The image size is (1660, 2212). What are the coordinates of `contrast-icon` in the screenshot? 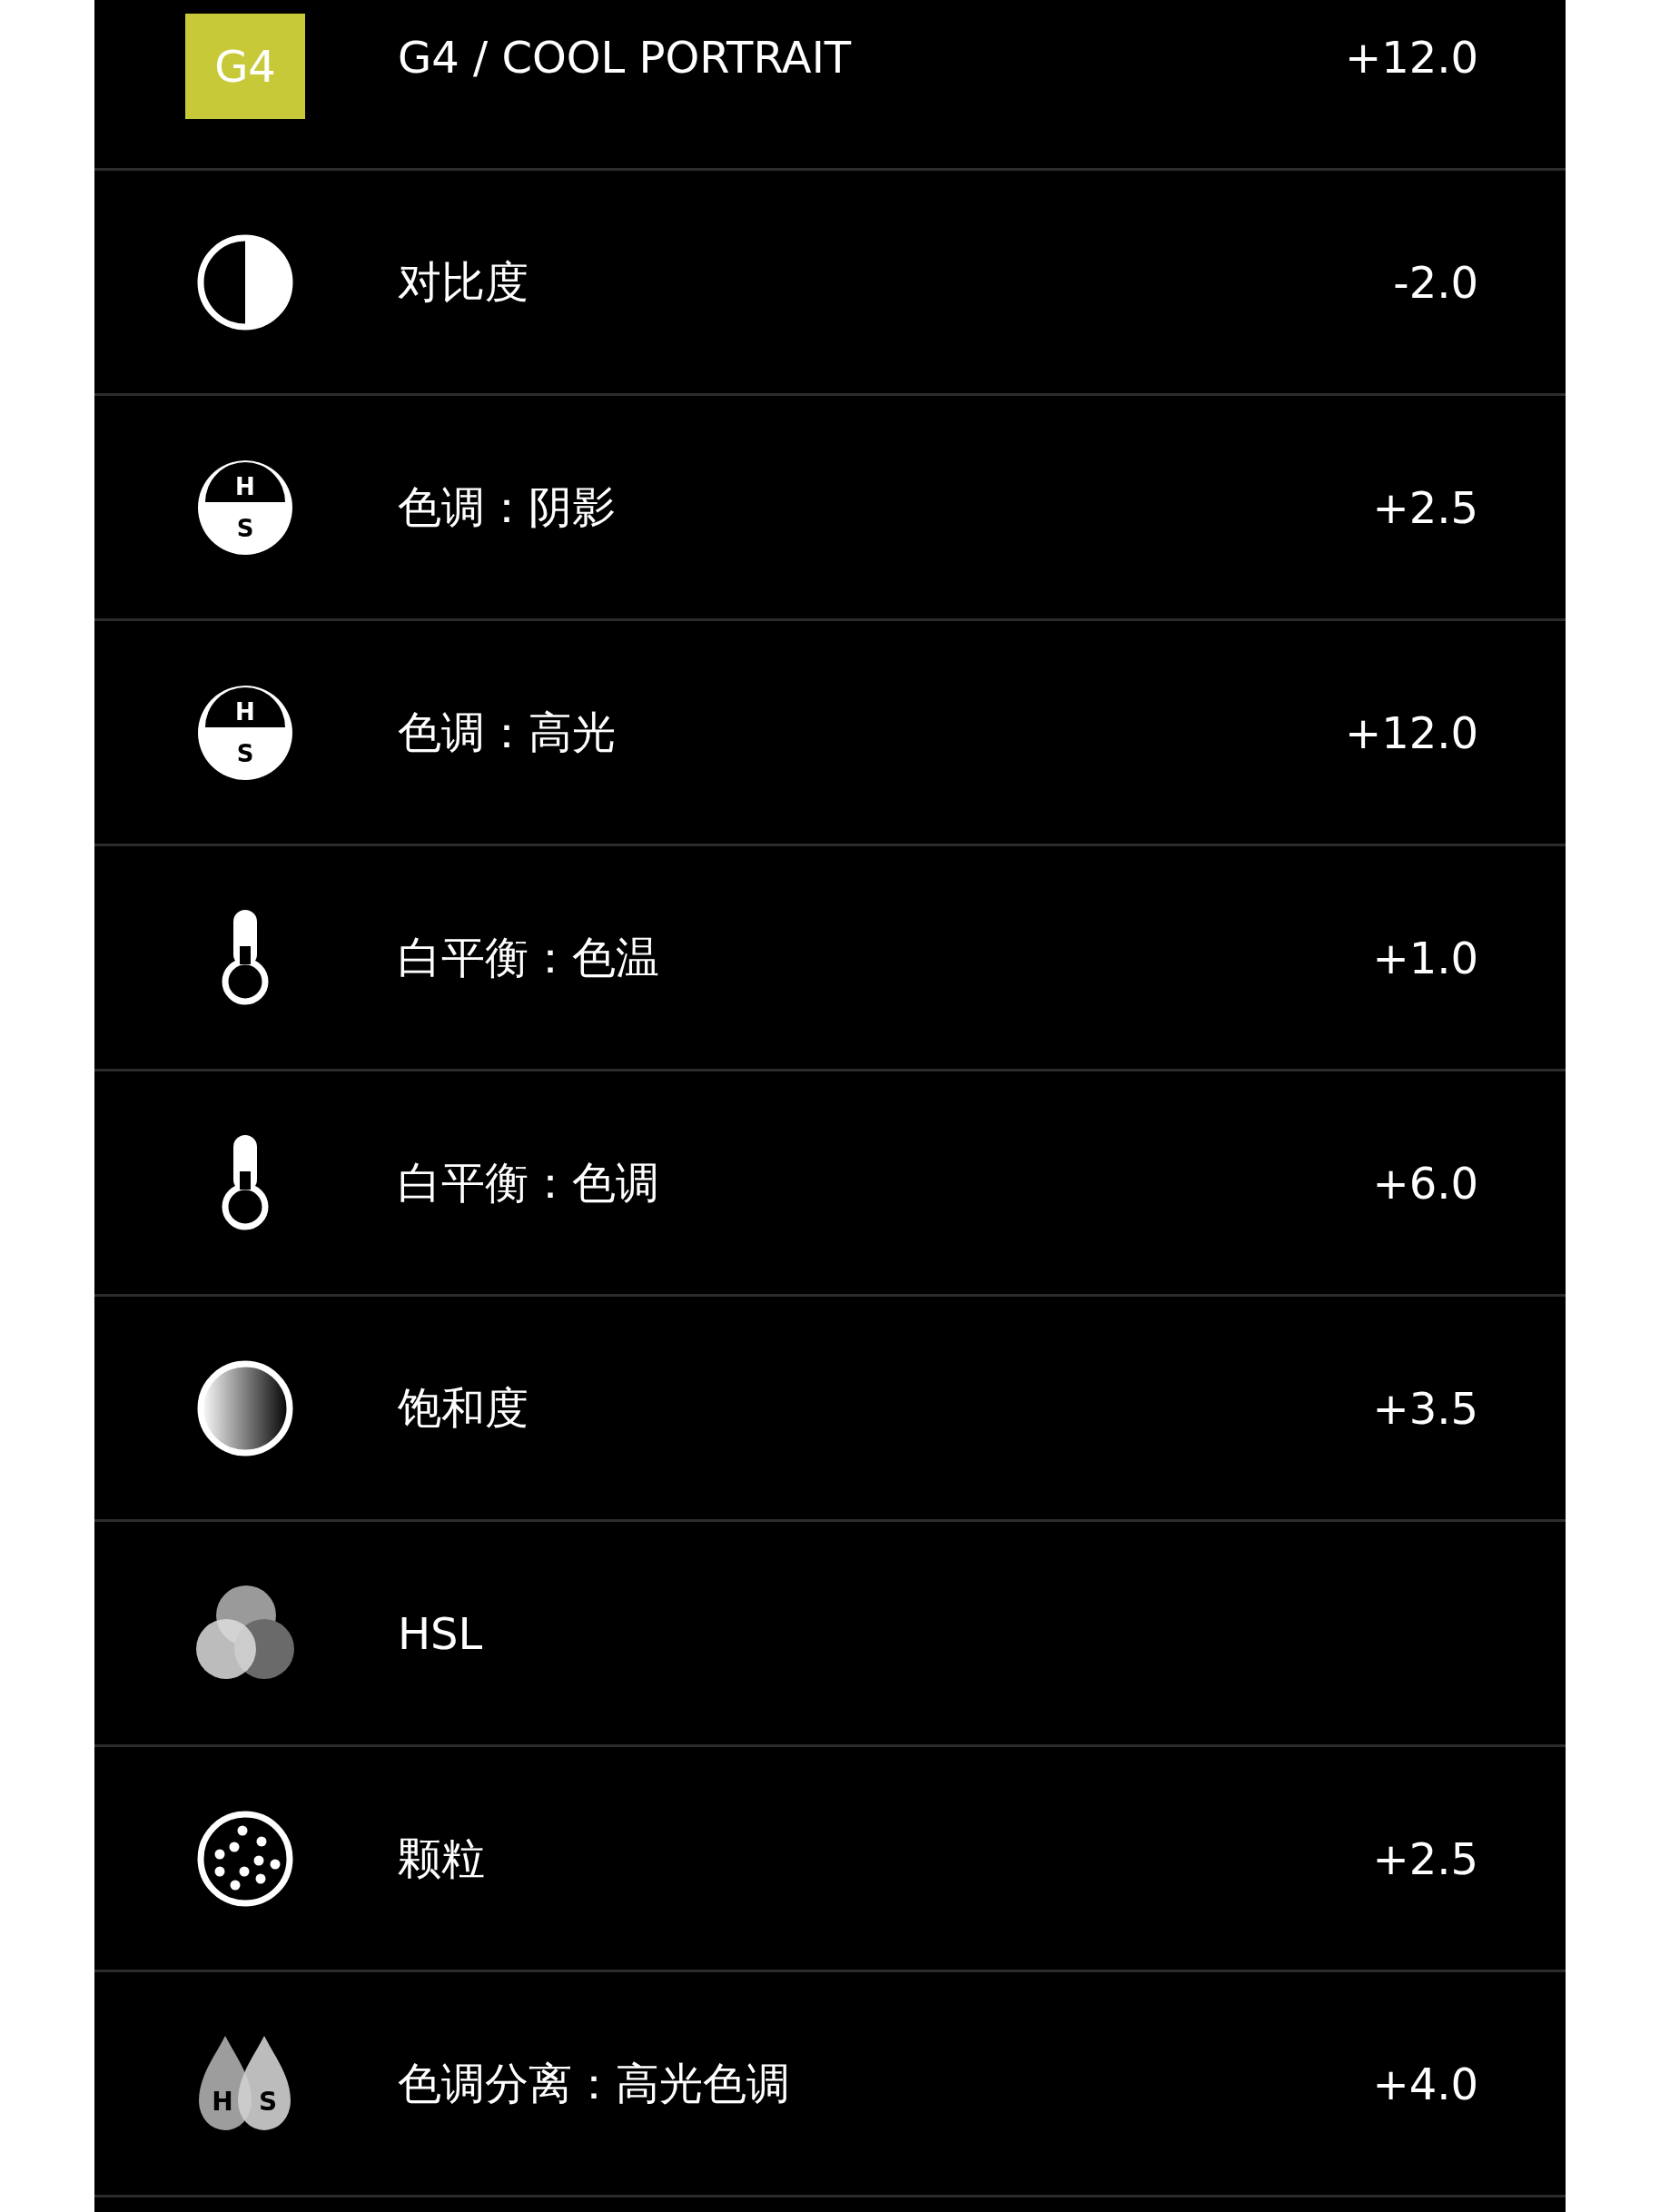 It's located at (245, 282).